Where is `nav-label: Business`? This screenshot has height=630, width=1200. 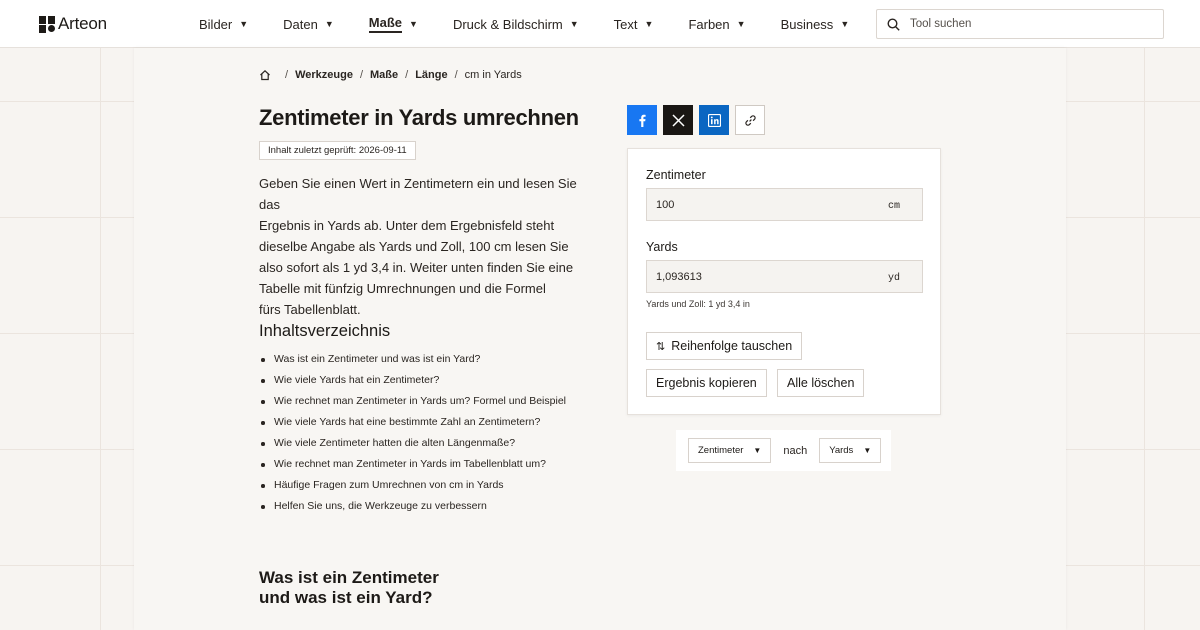
nav-label: Business is located at coordinates (807, 24).